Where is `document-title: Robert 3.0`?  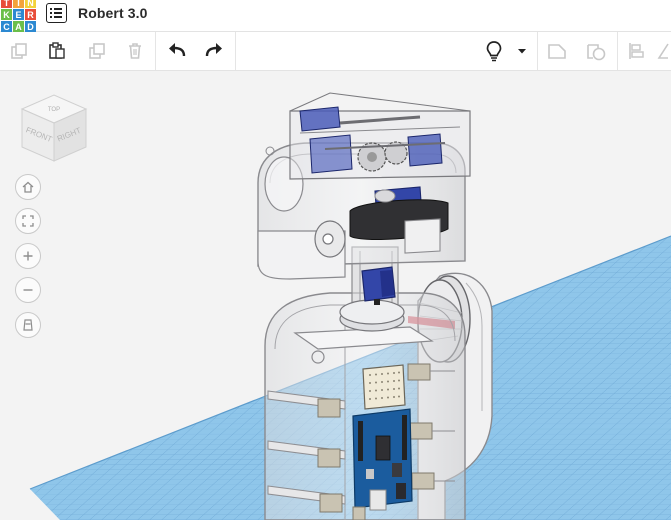 document-title: Robert 3.0 is located at coordinates (112, 13).